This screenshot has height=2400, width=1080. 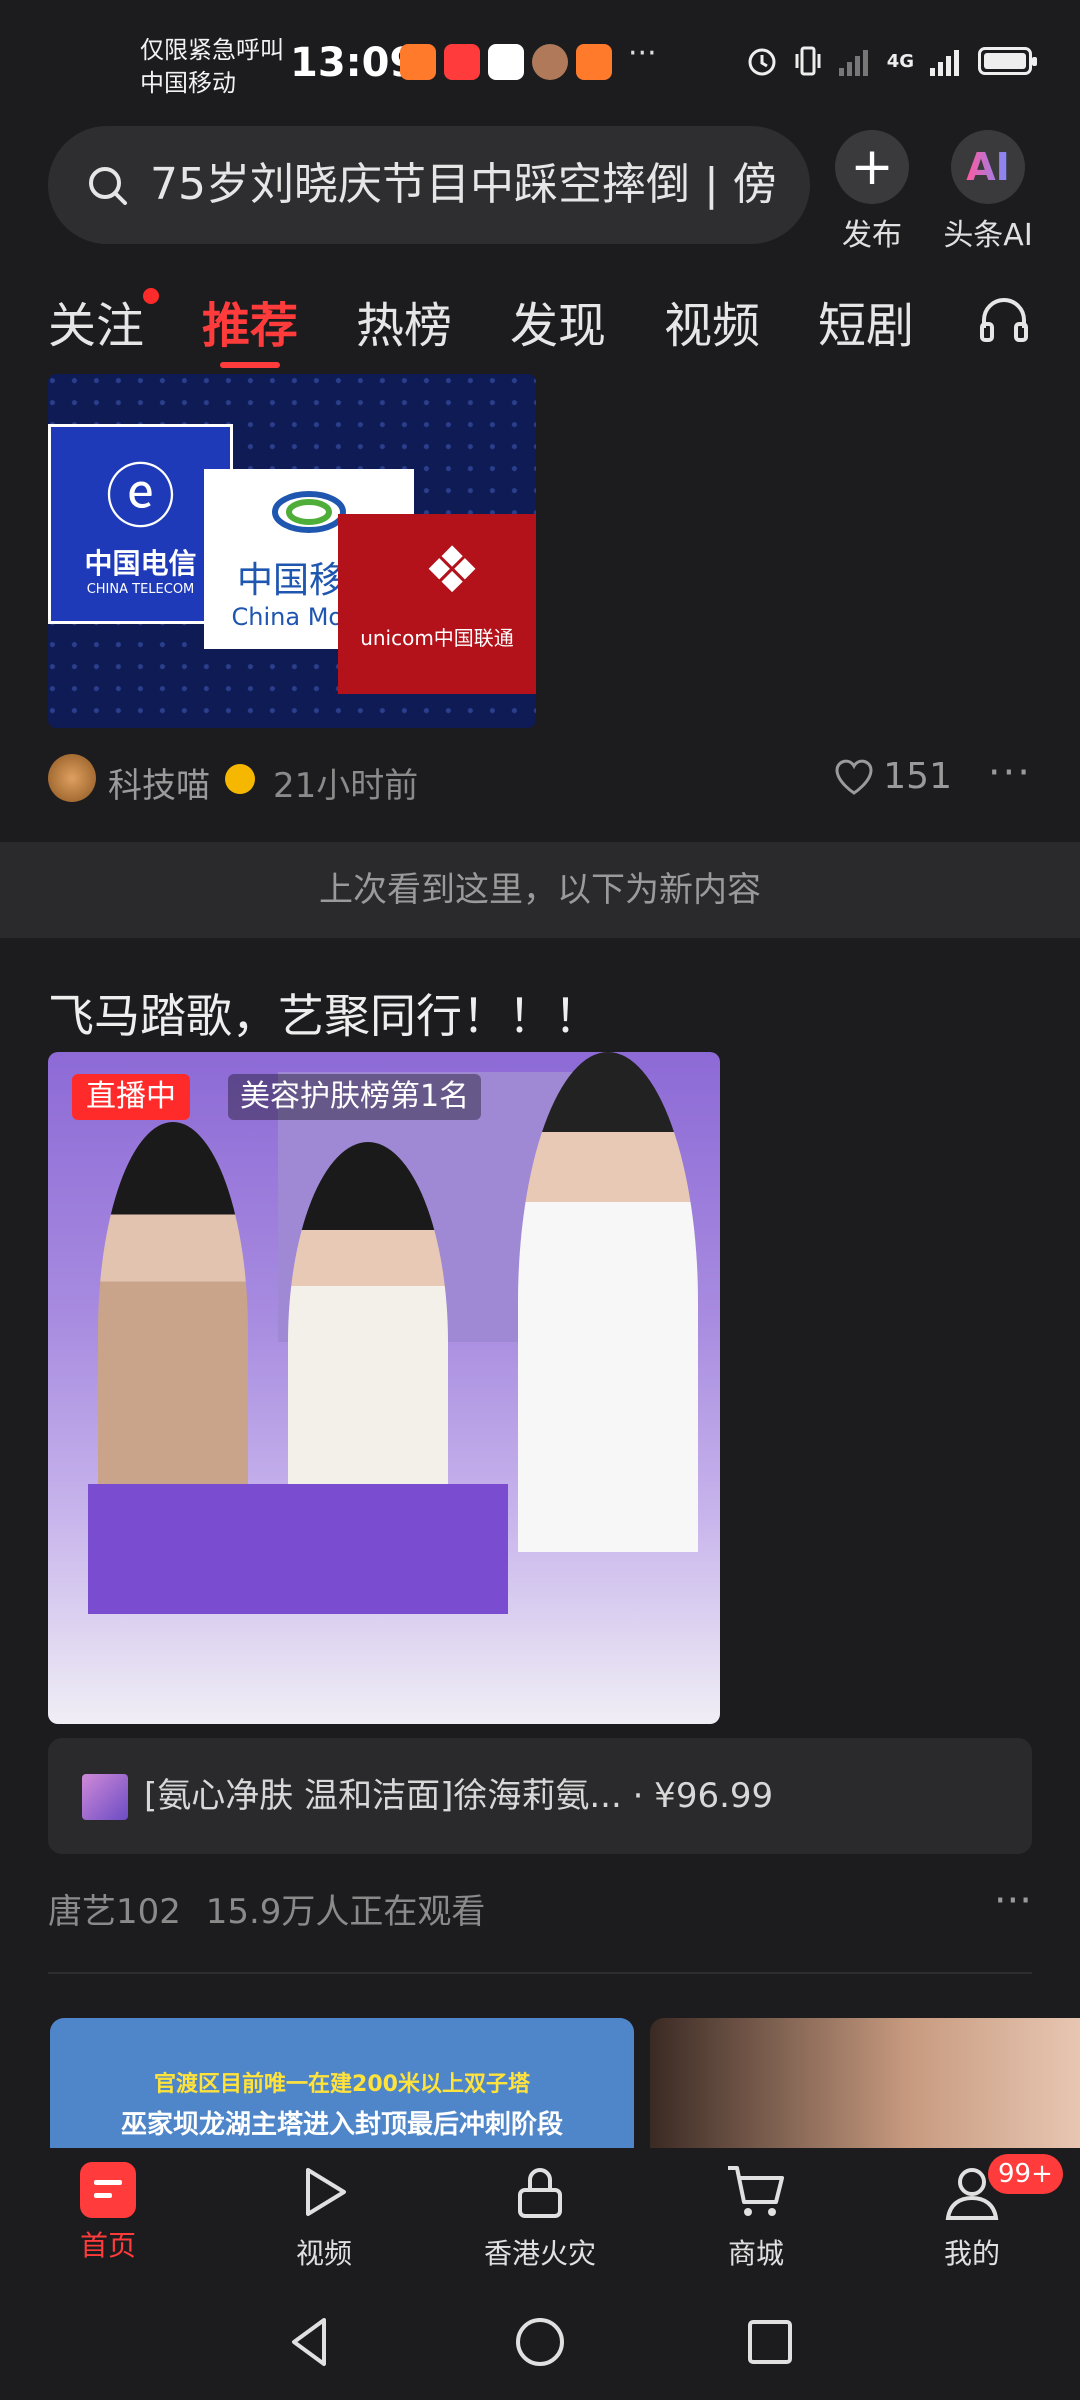 What do you see at coordinates (404, 321) in the screenshot?
I see `tab-hot-list: 热榜` at bounding box center [404, 321].